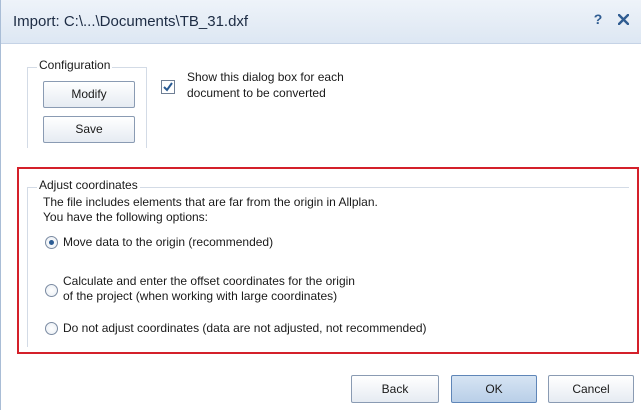  I want to click on show-dialog-checkbox, so click(168, 87).